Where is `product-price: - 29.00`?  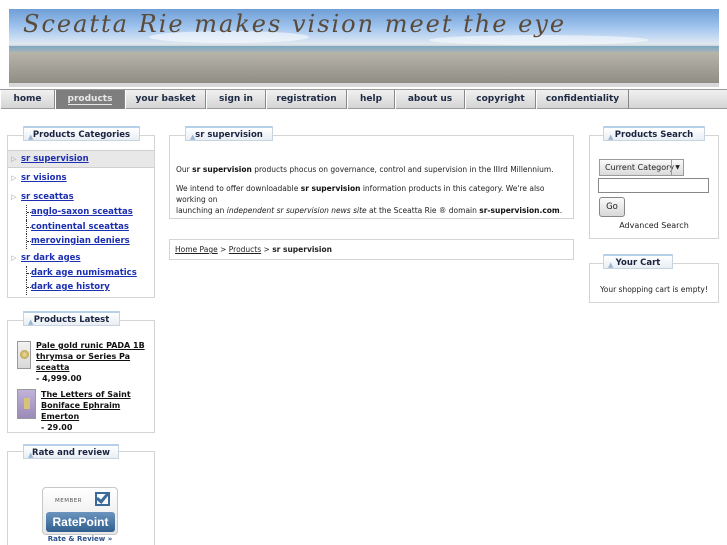 product-price: - 29.00 is located at coordinates (57, 427).